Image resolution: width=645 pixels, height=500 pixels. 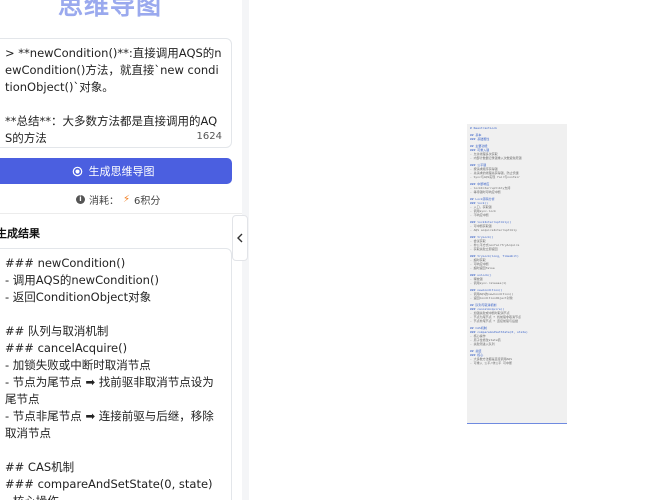 What do you see at coordinates (82, 280) in the screenshot?
I see `result-line: - 调用AQS的newCondition()` at bounding box center [82, 280].